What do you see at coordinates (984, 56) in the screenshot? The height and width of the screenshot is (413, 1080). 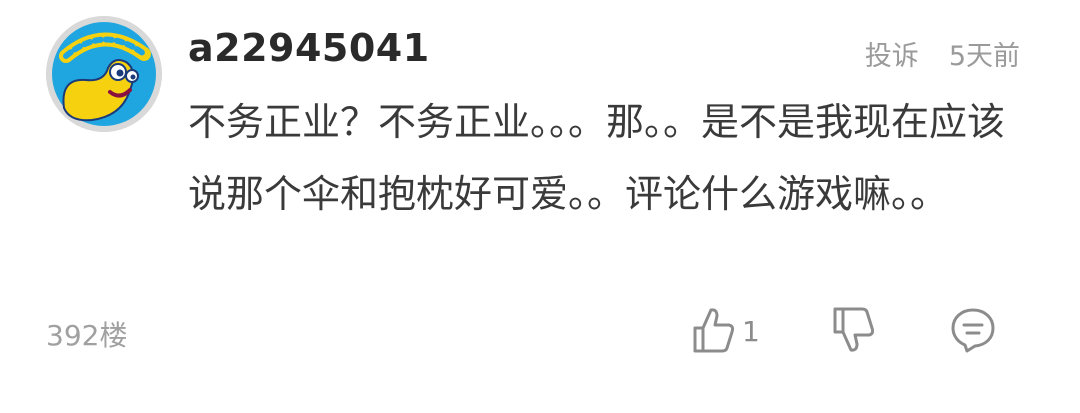 I see `comment-time: 5天前` at bounding box center [984, 56].